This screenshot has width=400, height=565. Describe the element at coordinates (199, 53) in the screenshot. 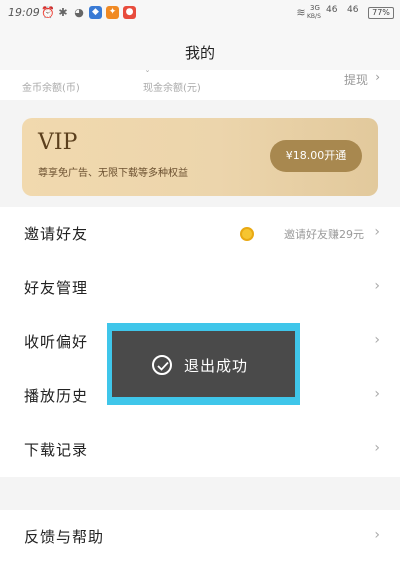

I see `page-title: 我的` at that location.